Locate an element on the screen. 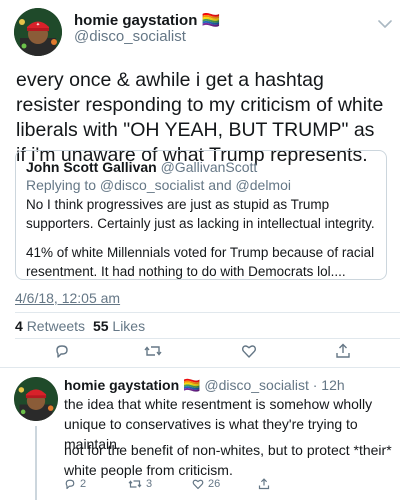 This screenshot has width=400, height=500. reply-display-name: homie gaystation is located at coordinates (121, 385).